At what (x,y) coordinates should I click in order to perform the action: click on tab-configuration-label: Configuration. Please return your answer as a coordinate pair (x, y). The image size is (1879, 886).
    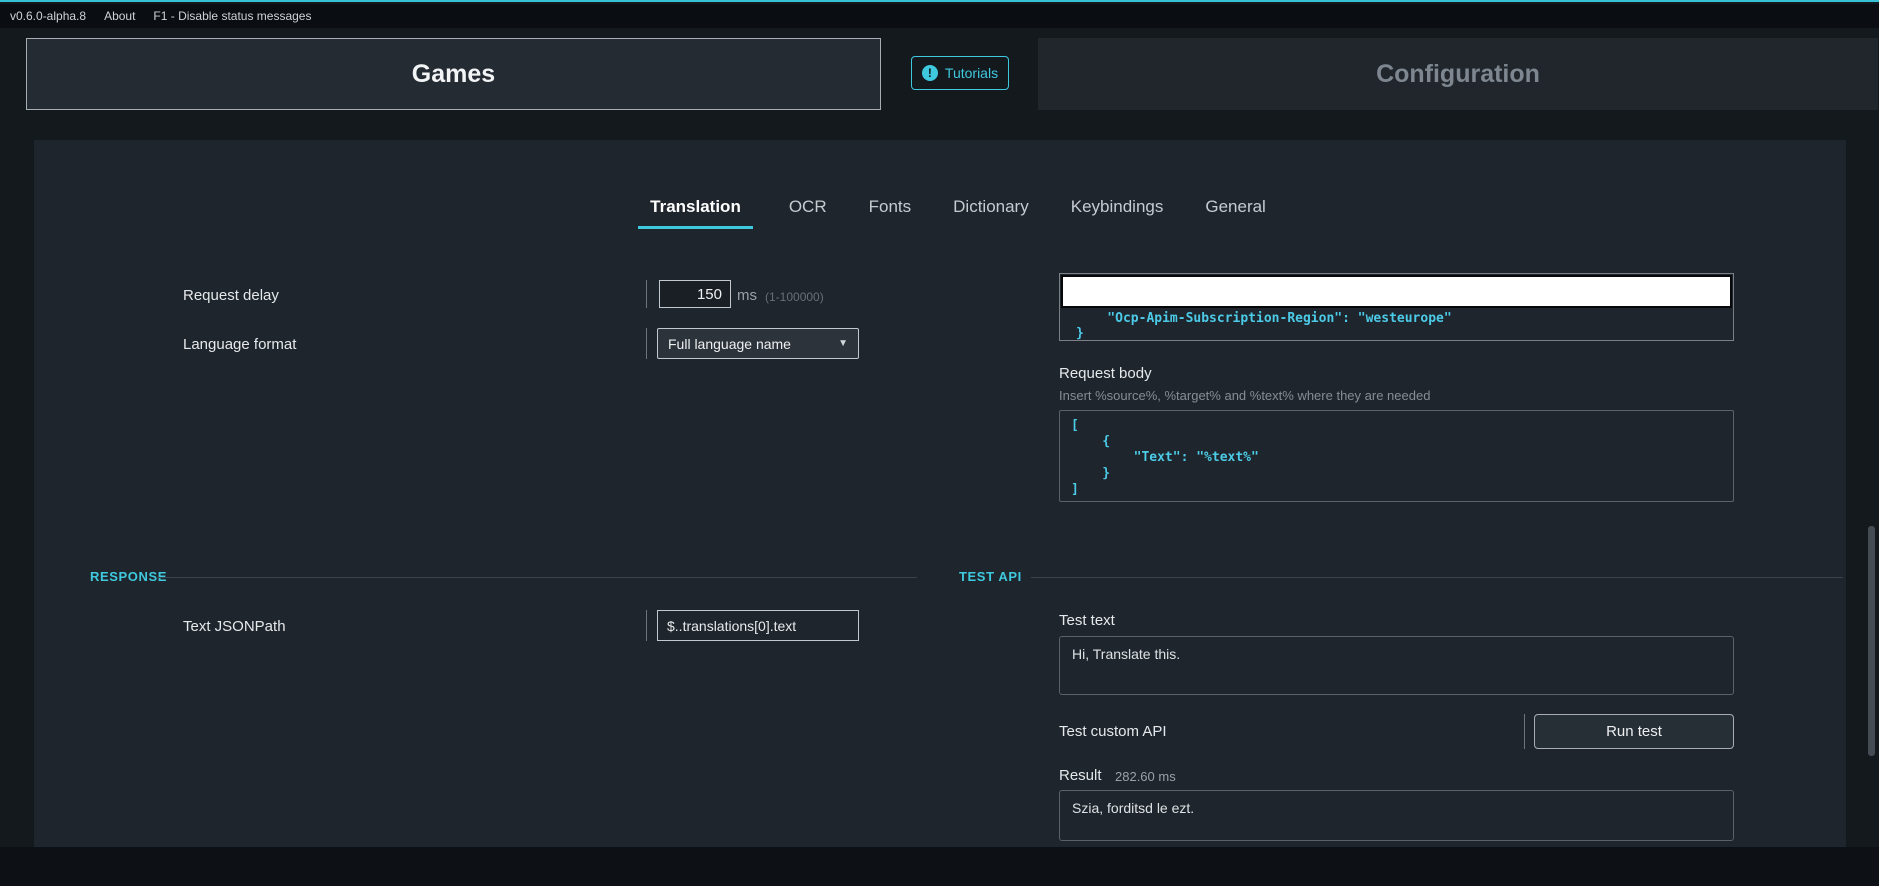
    Looking at the image, I should click on (1458, 73).